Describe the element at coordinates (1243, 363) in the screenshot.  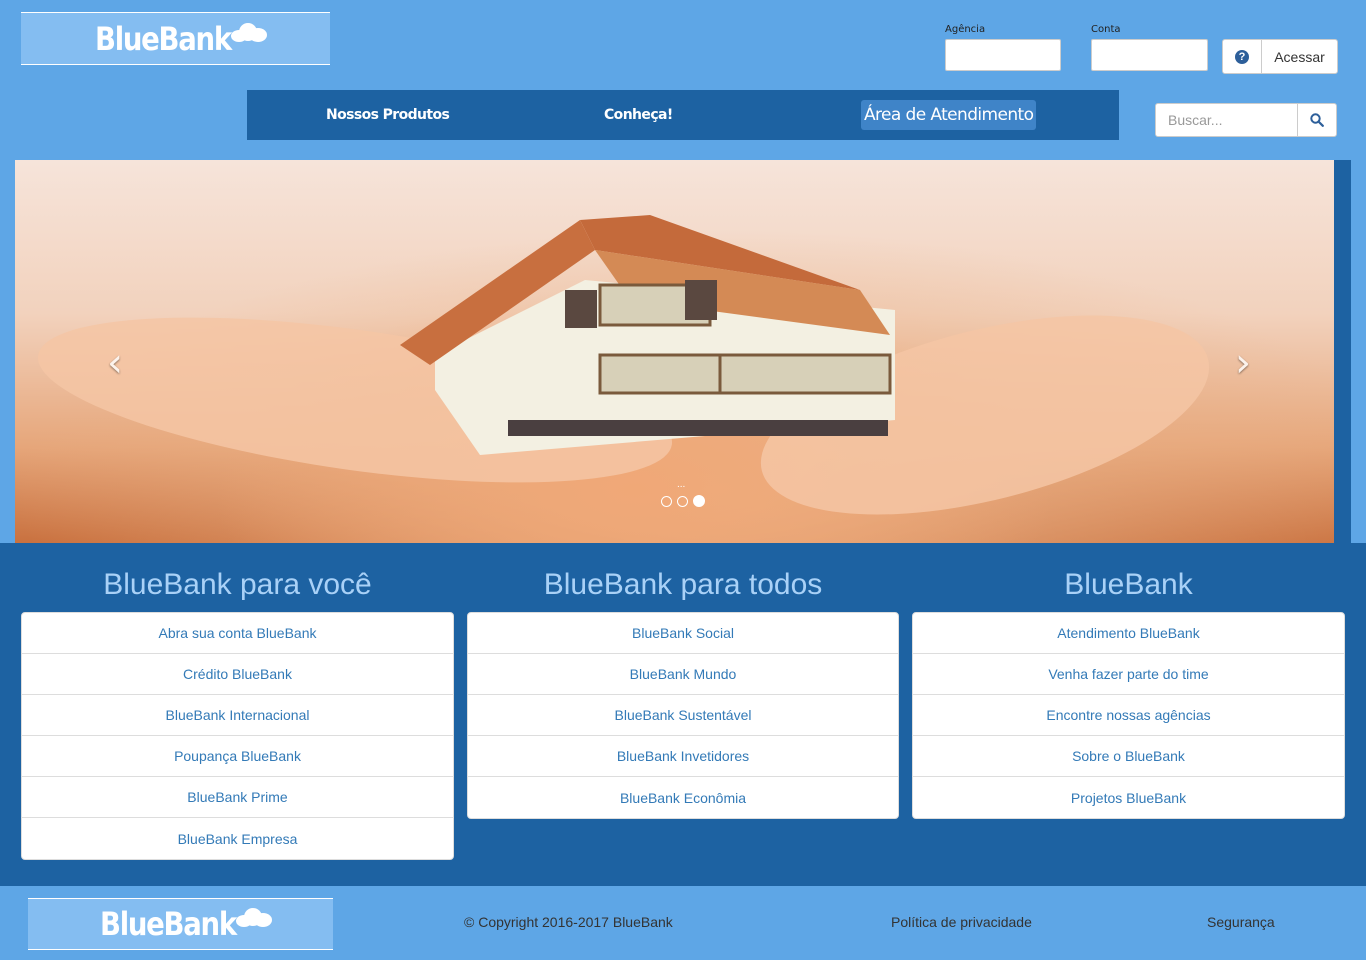
I see `chevron-right-icon: ›` at that location.